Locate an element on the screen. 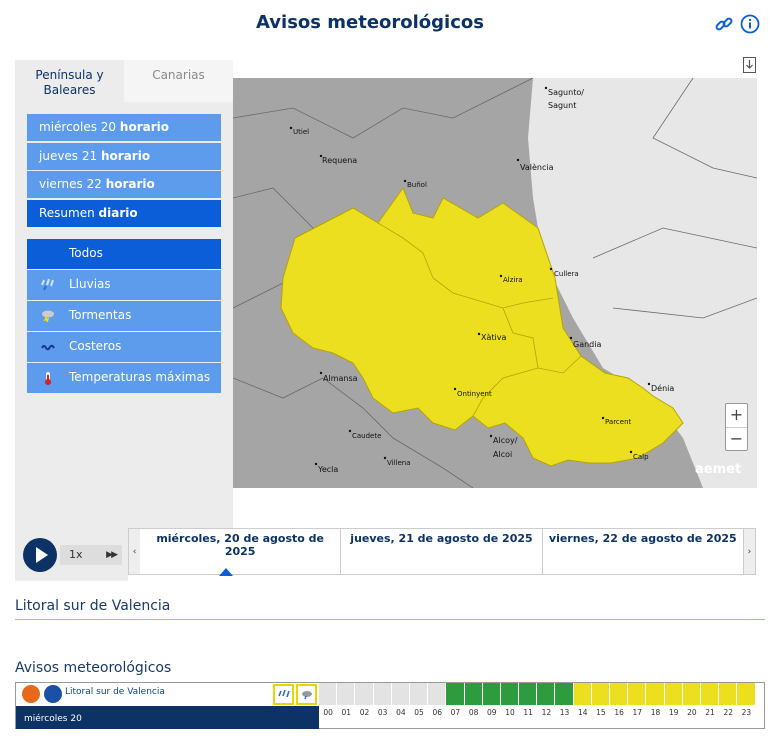 This screenshot has height=736, width=776. hour-label: 12 is located at coordinates (546, 712).